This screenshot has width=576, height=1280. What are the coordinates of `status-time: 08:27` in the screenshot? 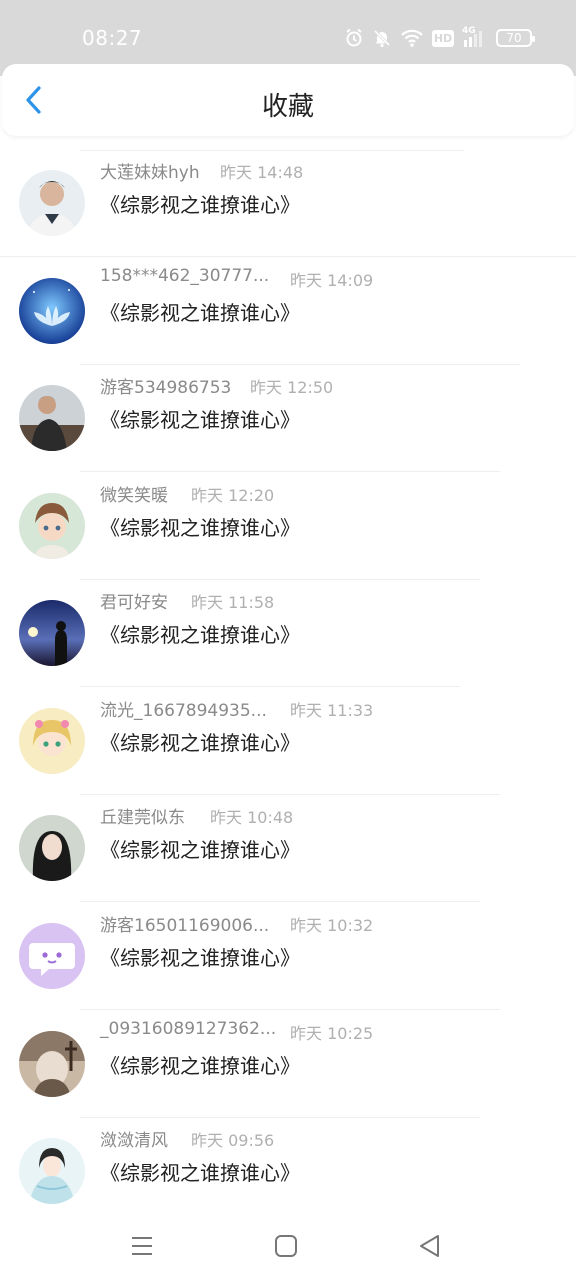 It's located at (112, 38).